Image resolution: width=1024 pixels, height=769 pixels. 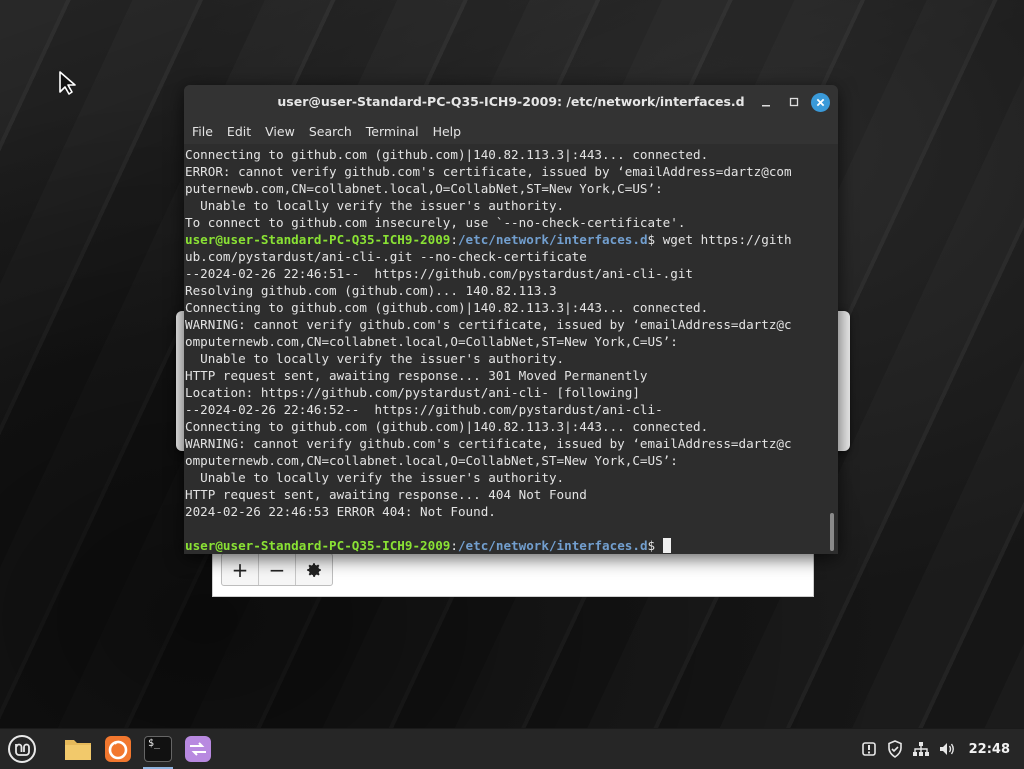 I want to click on menu-help: Help, so click(x=447, y=131).